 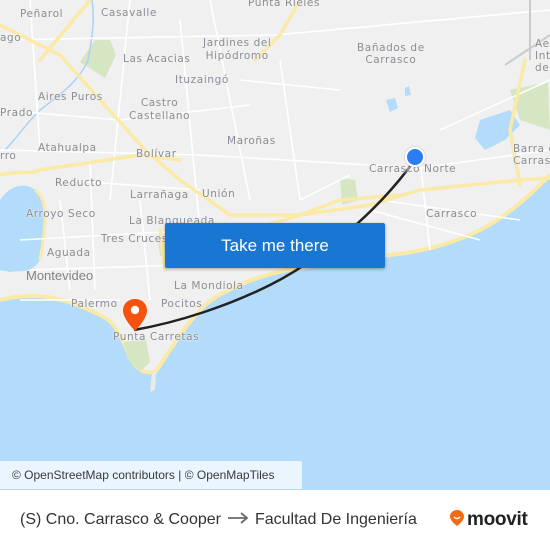 I want to click on place-label-jardines: Jardines del Hipódromo, so click(x=237, y=49).